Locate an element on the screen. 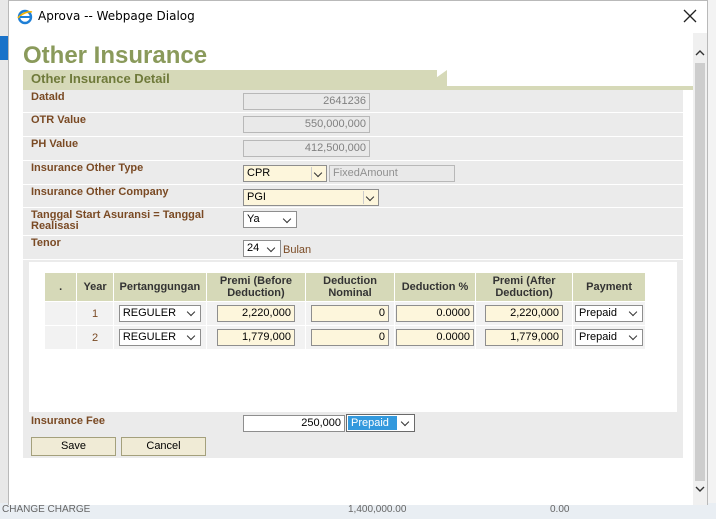 This screenshot has width=716, height=519. premi-before-cell: 2,220,000 is located at coordinates (256, 313).